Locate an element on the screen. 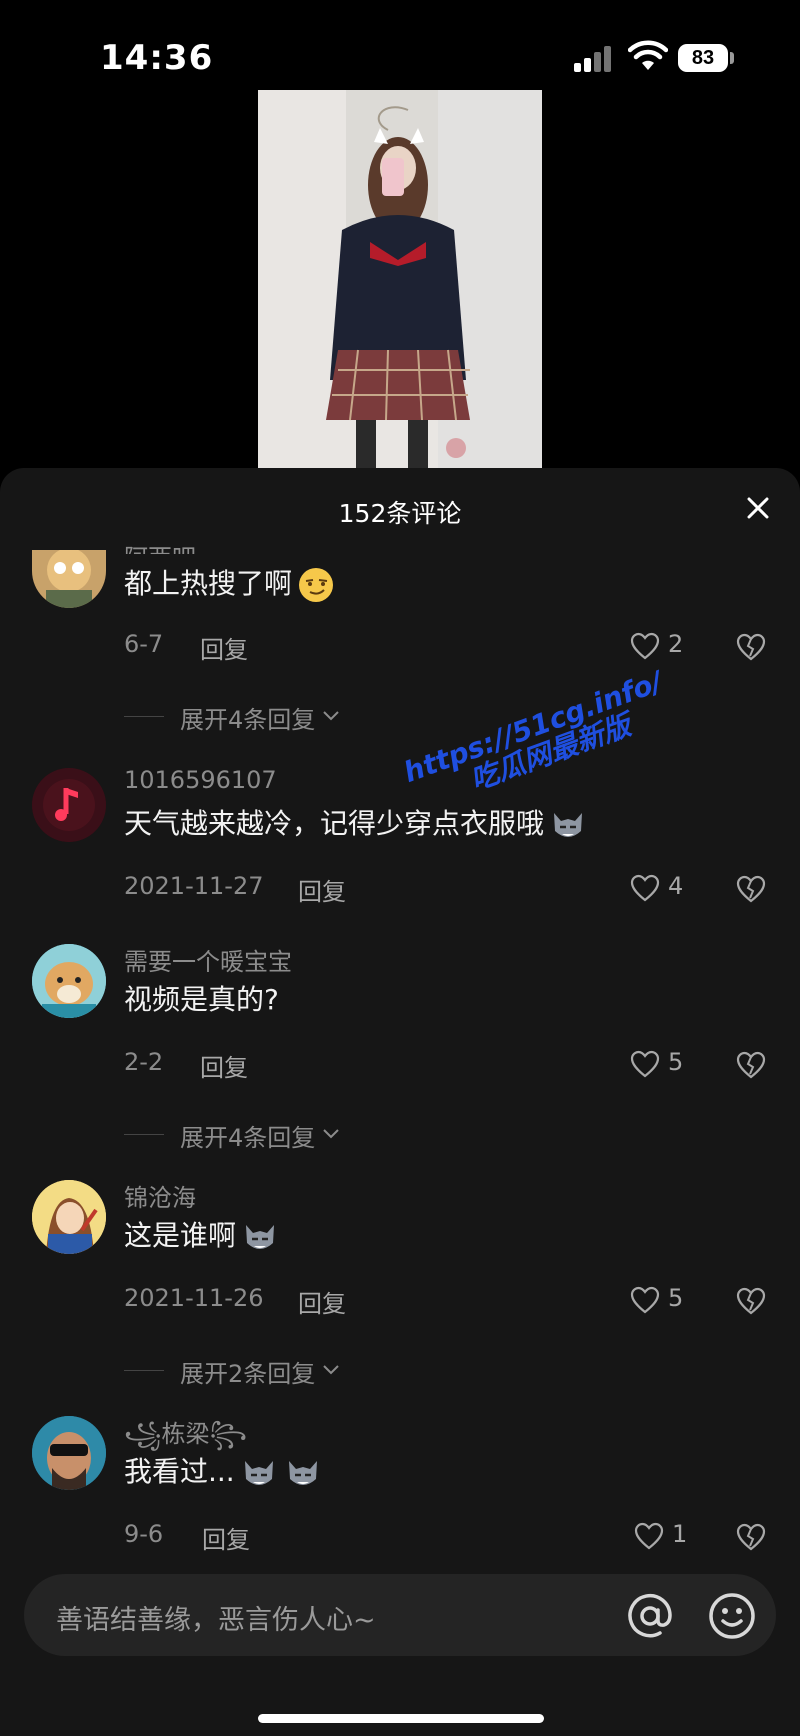 This screenshot has width=800, height=1736. comment-username: 1016596107 is located at coordinates (200, 780).